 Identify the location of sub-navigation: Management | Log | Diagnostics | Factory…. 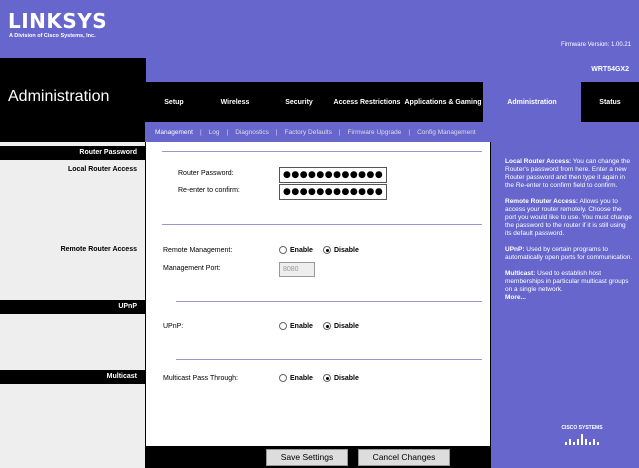
(392, 132).